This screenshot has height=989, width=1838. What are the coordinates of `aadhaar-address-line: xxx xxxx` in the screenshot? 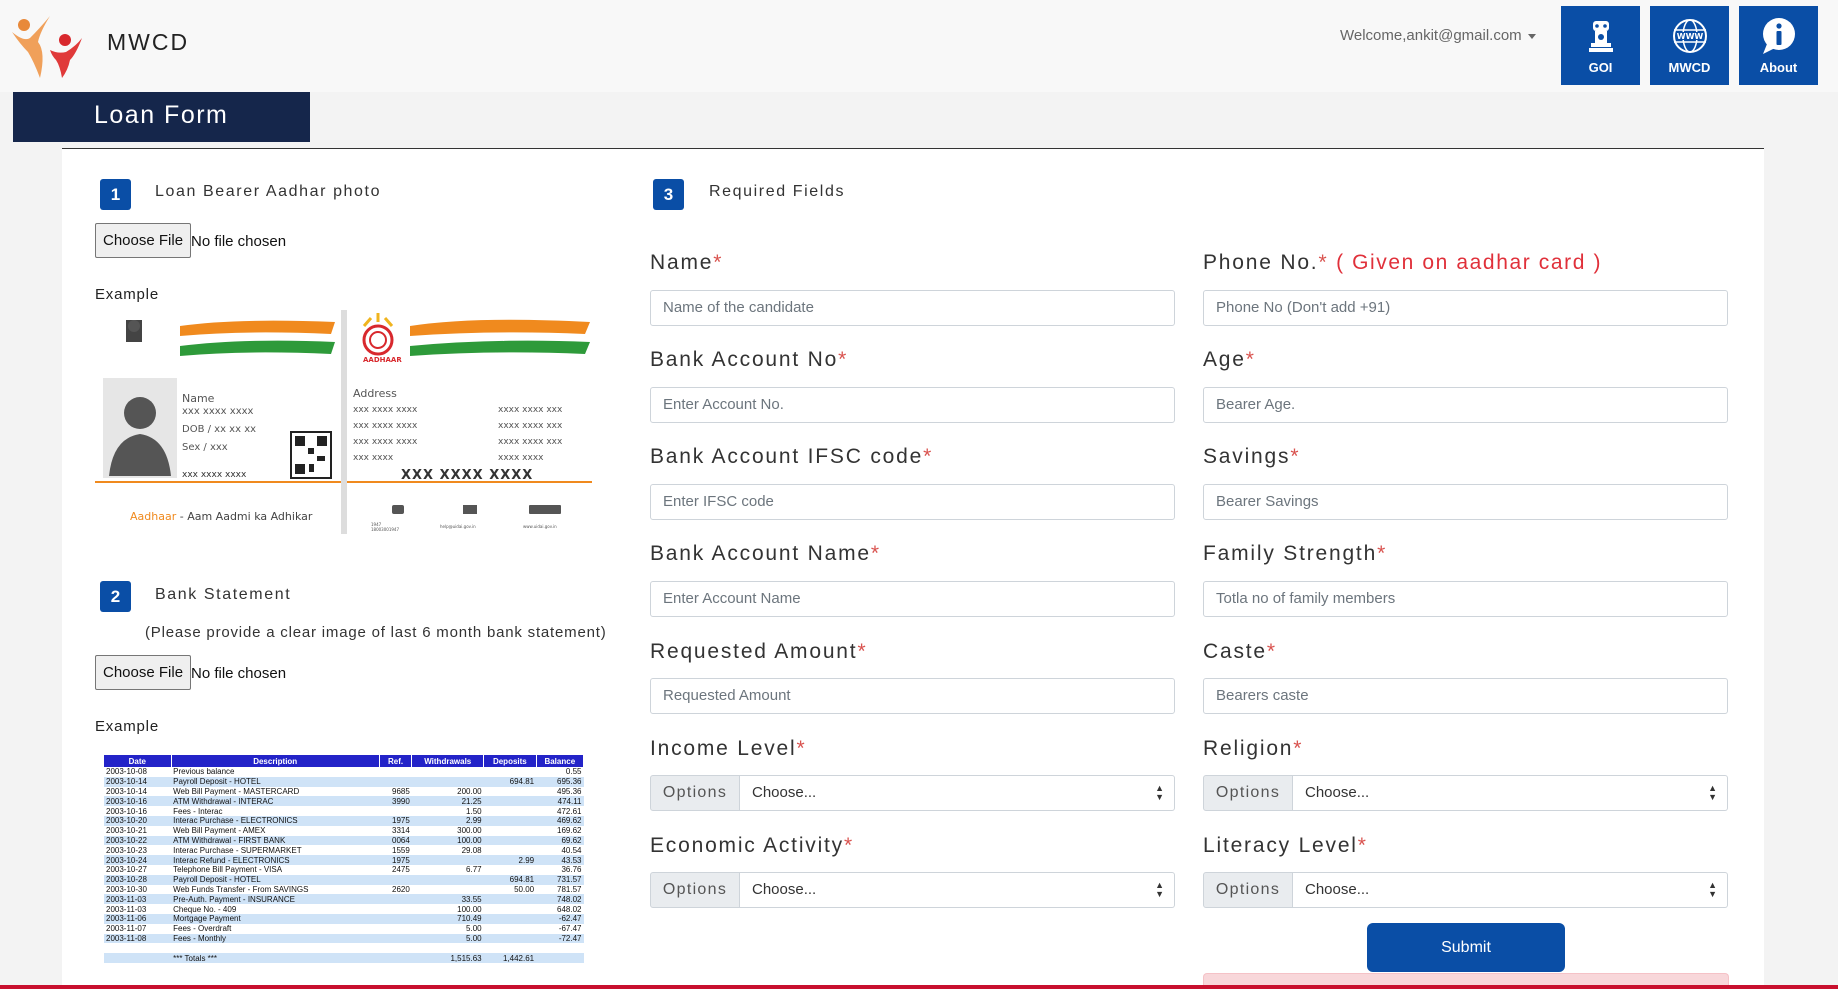 It's located at (373, 458).